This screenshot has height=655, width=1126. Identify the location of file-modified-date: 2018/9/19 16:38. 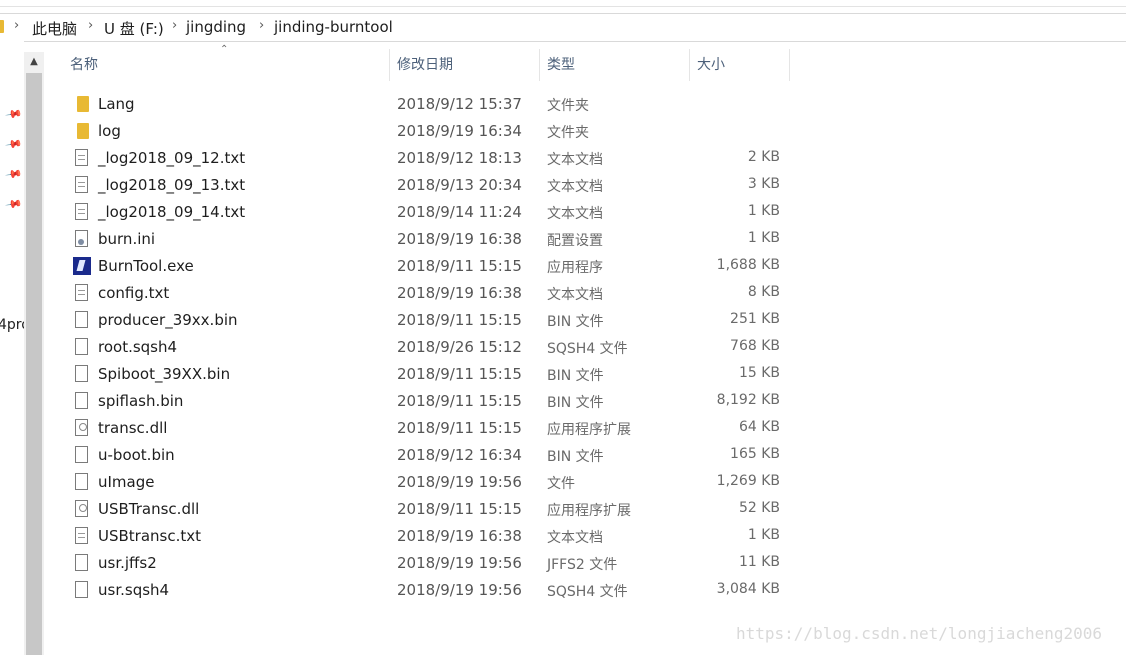
(459, 239).